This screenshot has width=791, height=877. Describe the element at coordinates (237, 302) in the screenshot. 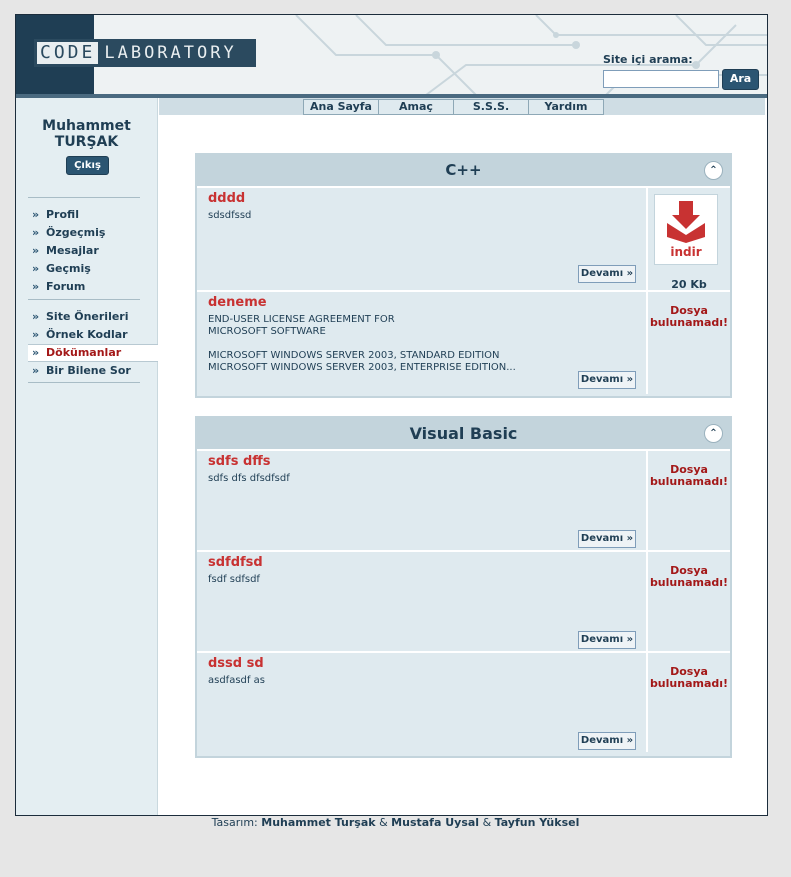

I see `document-title: deneme` at that location.